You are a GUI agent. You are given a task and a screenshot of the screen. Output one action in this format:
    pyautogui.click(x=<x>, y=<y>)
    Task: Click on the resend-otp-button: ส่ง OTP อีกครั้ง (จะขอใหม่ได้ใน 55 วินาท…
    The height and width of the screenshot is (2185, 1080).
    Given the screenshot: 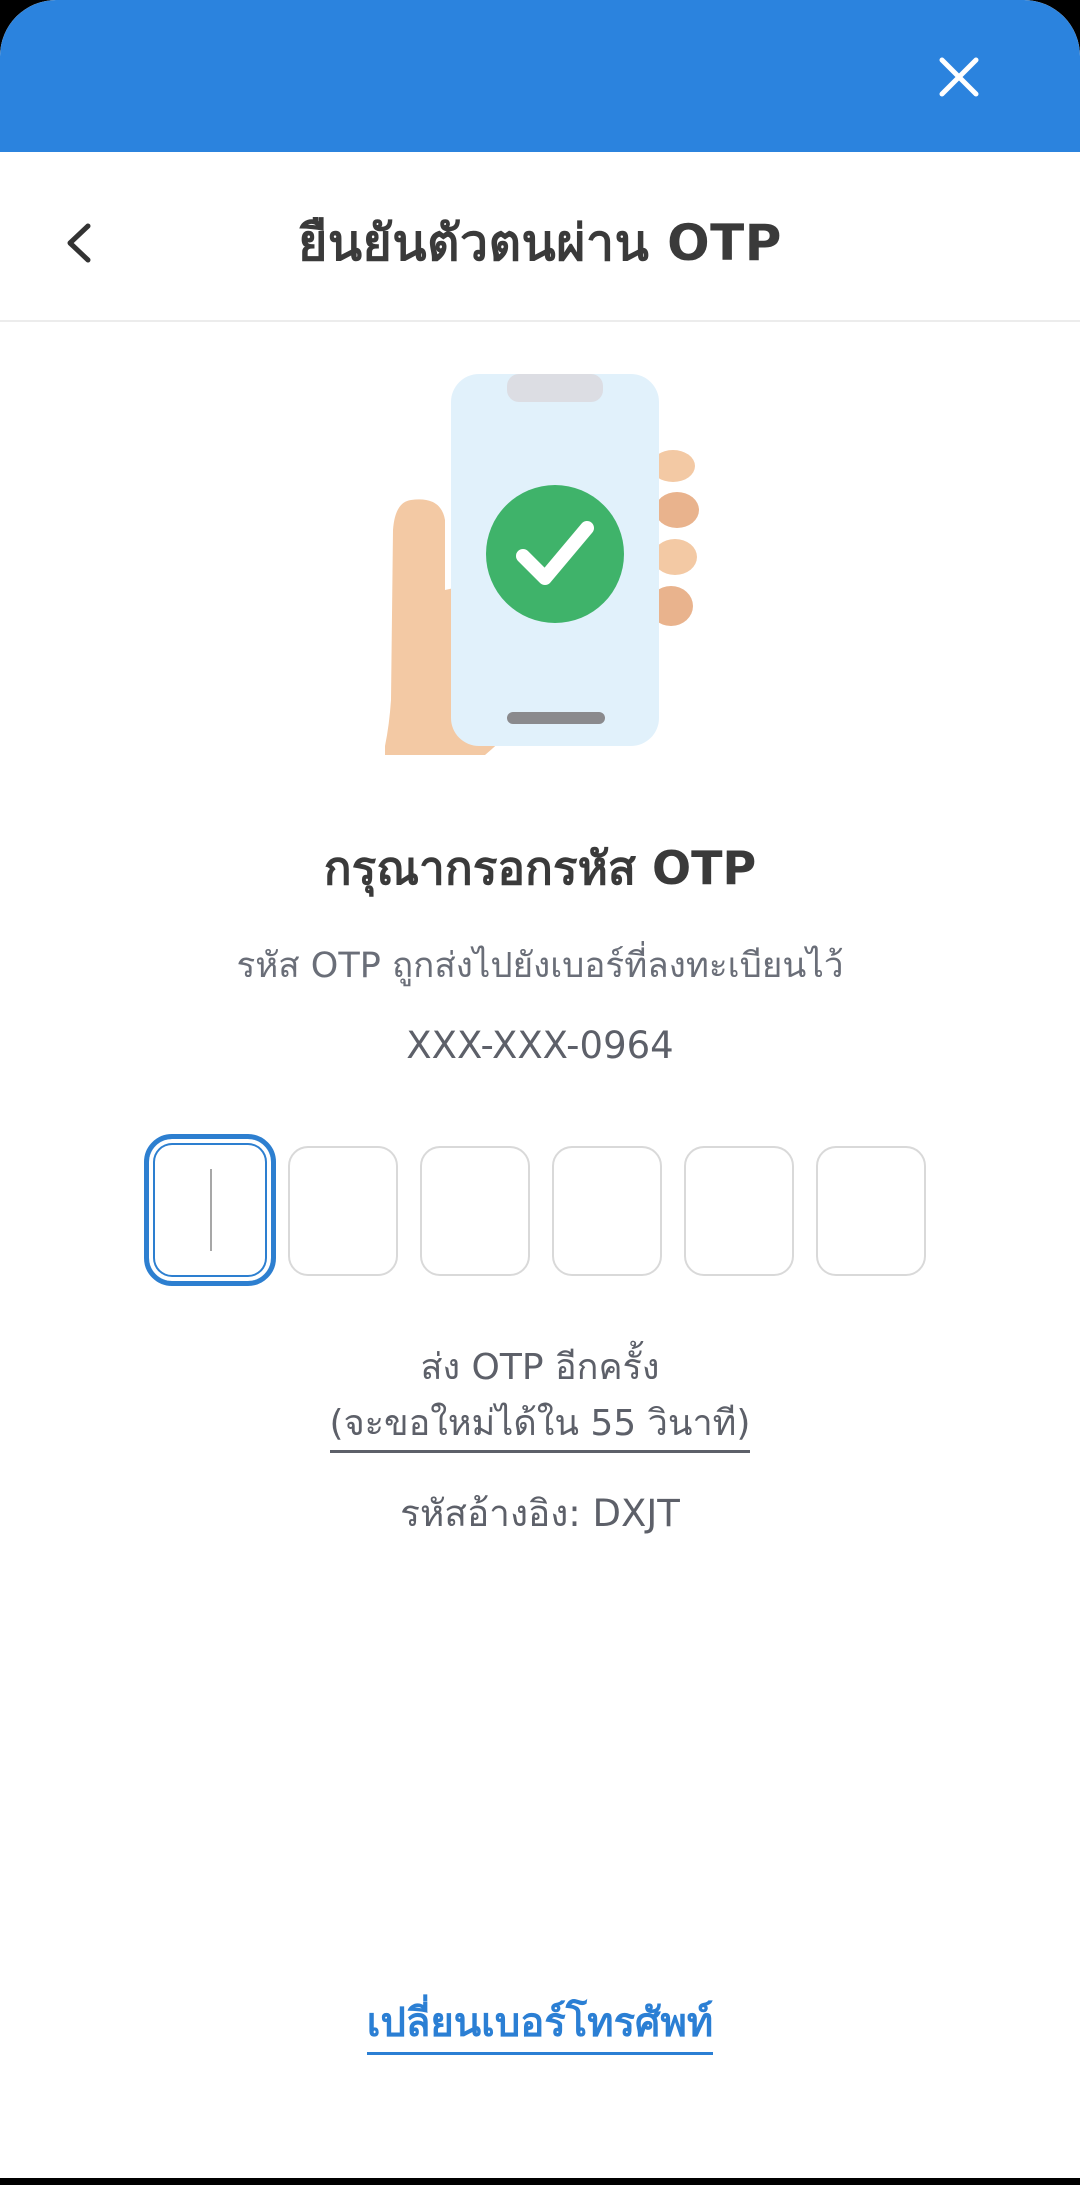 What is the action you would take?
    pyautogui.click(x=540, y=1396)
    